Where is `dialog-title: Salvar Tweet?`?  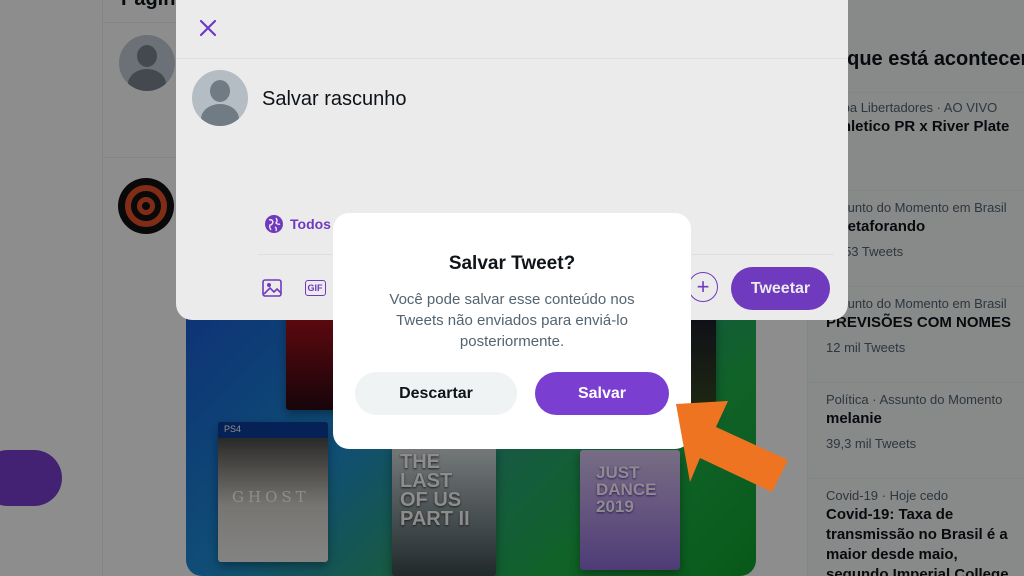
dialog-title: Salvar Tweet? is located at coordinates (512, 263).